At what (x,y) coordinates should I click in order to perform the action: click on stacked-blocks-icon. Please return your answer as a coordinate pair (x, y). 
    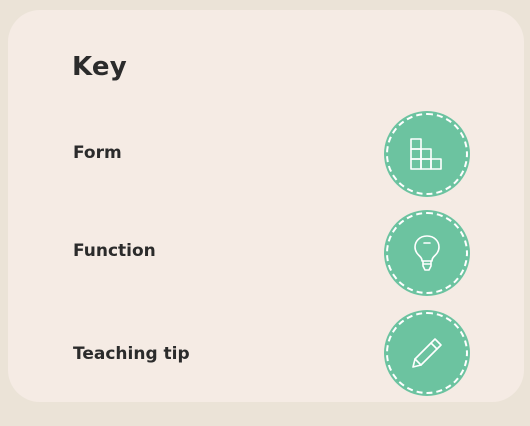
    Looking at the image, I should click on (427, 154).